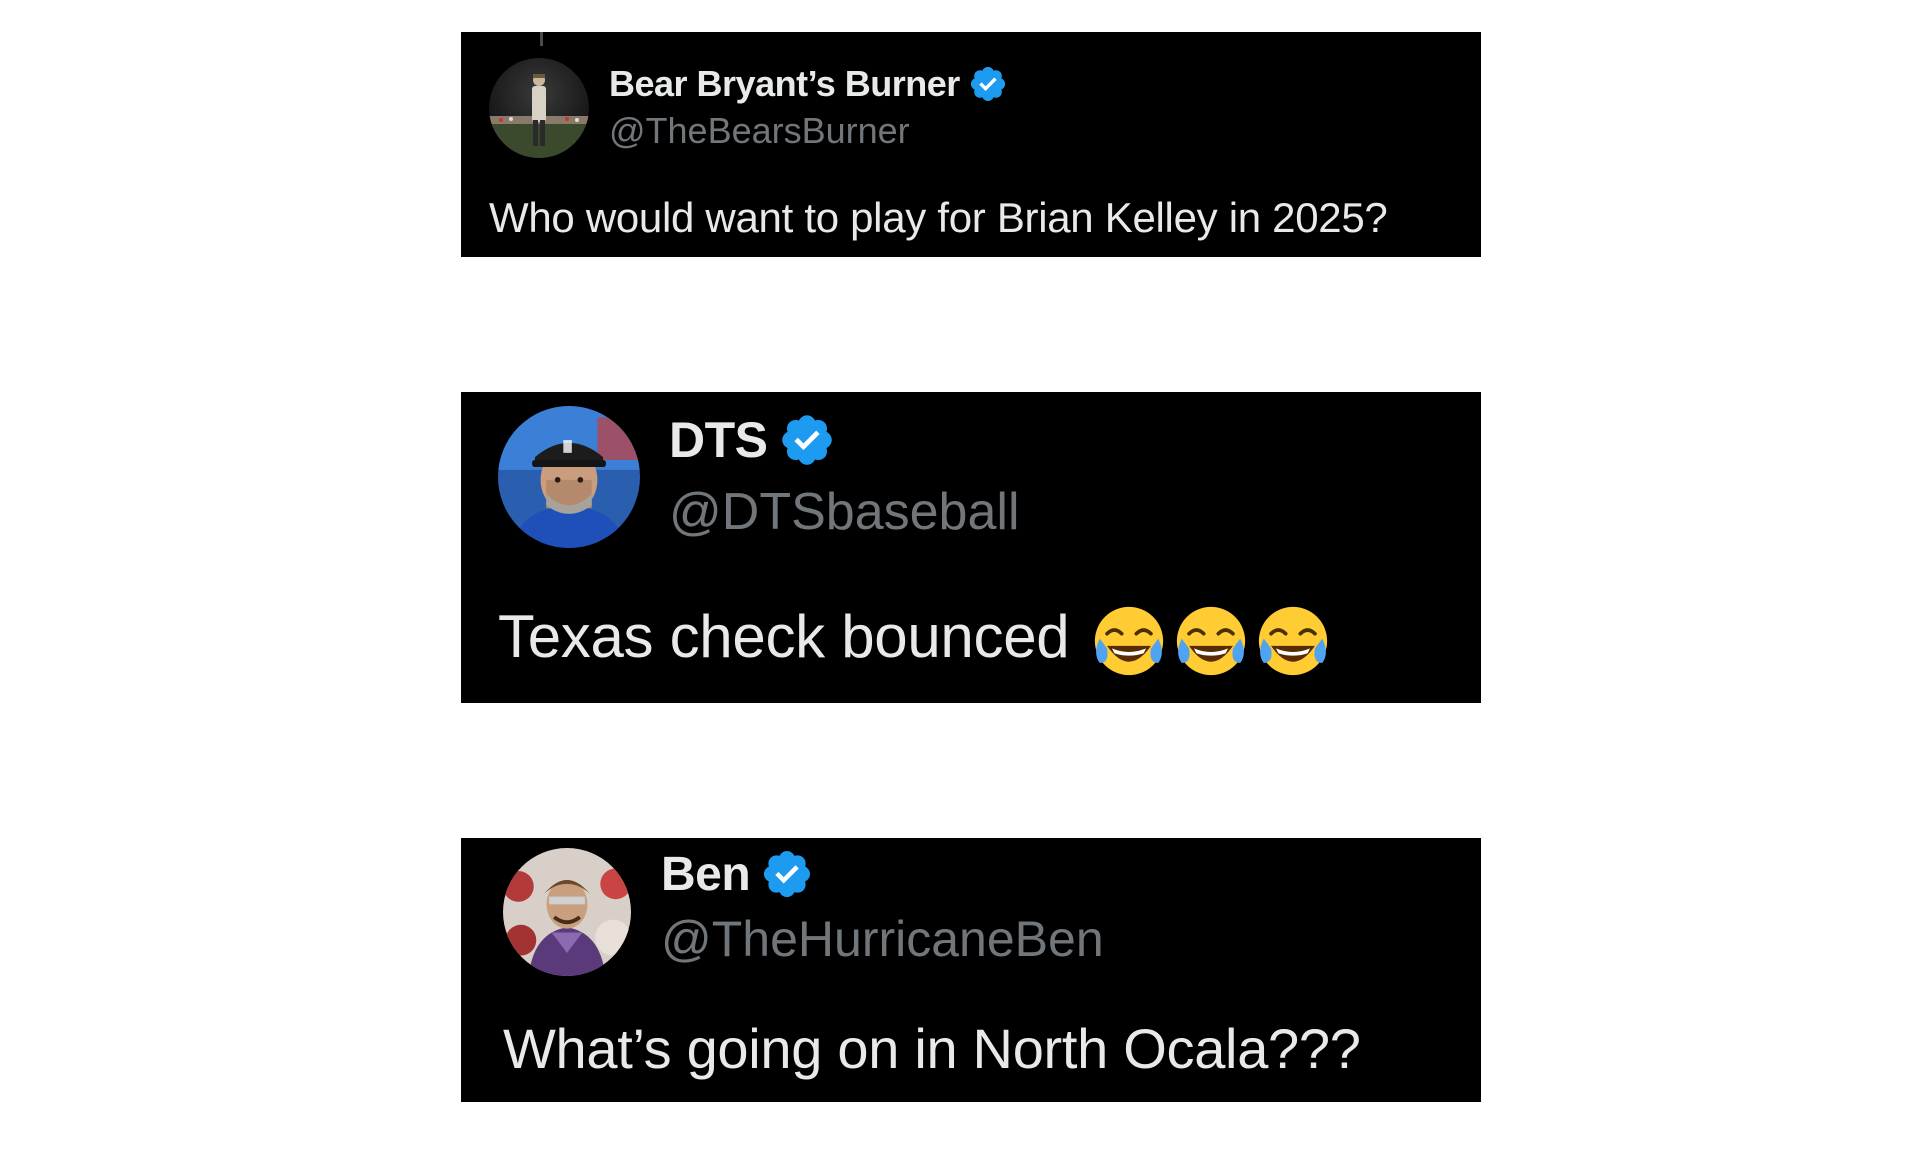  I want to click on display-name: DTS, so click(718, 440).